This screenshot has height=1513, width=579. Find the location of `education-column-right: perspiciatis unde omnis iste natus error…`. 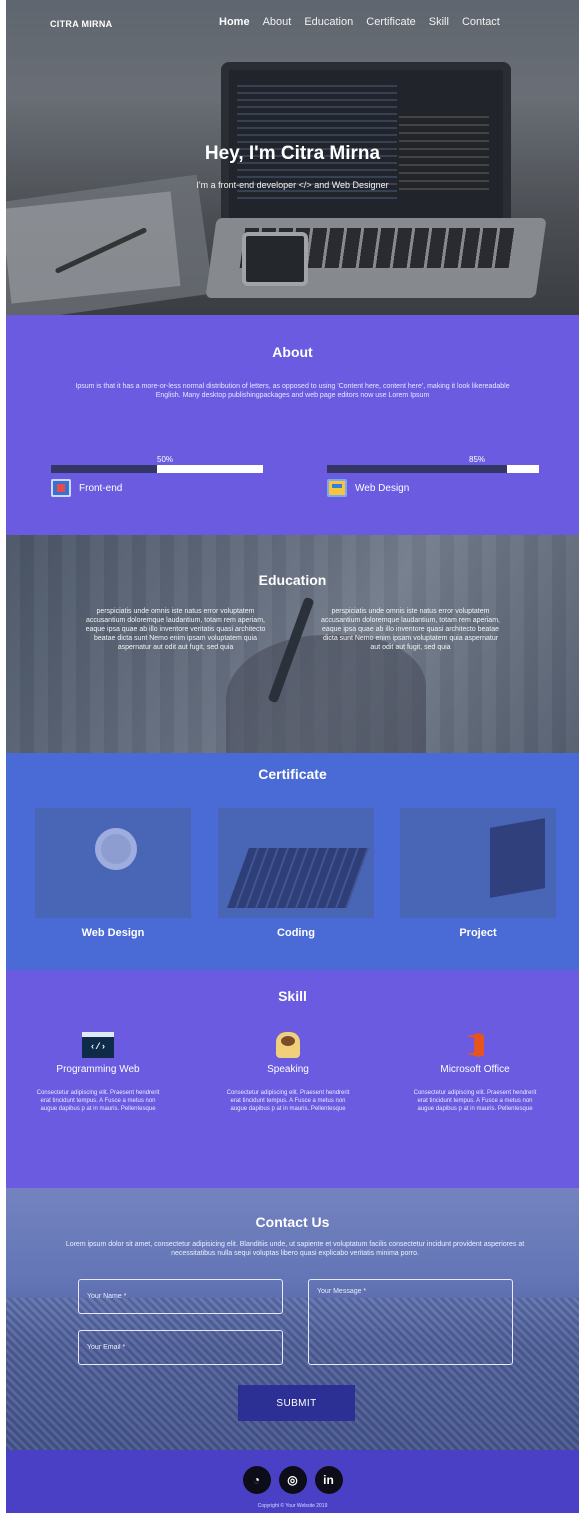

education-column-right: perspiciatis unde omnis iste natus error… is located at coordinates (410, 629).